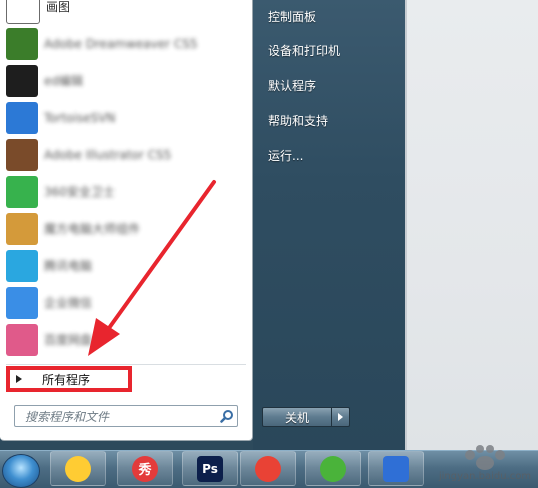  I want to click on dreamweaver-icon, so click(22, 43).